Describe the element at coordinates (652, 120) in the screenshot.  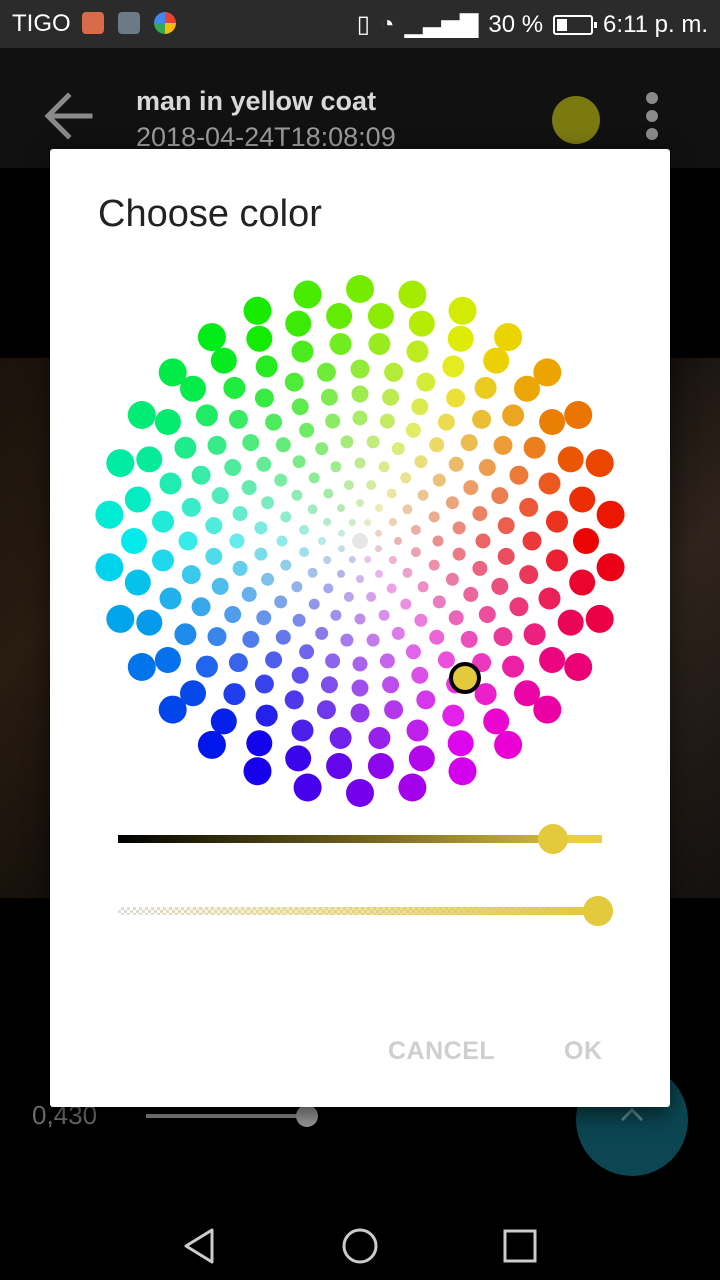
I see `more-vert-icon` at that location.